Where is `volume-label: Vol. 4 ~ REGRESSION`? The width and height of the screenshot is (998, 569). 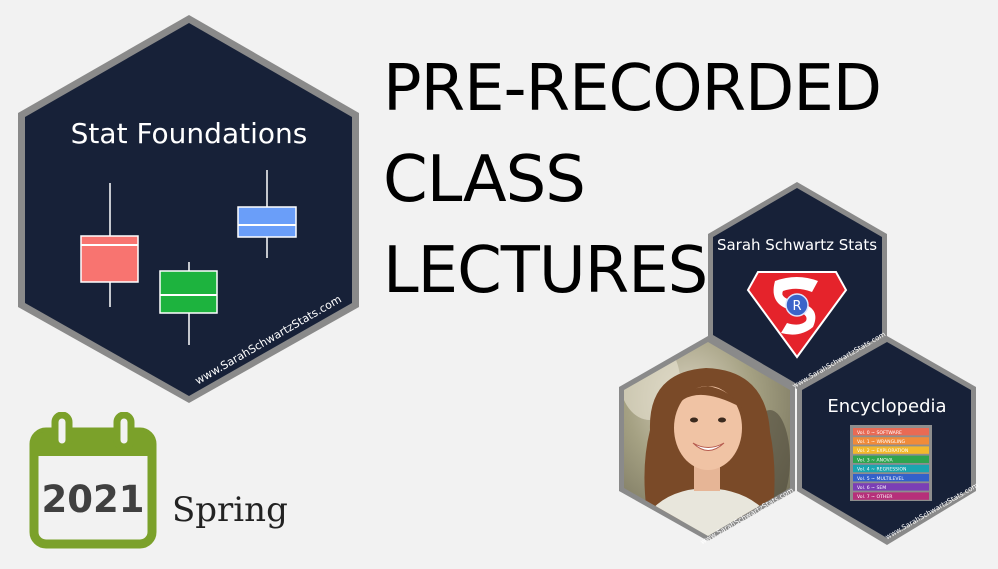
volume-label: Vol. 4 ~ REGRESSION is located at coordinates (881, 470).